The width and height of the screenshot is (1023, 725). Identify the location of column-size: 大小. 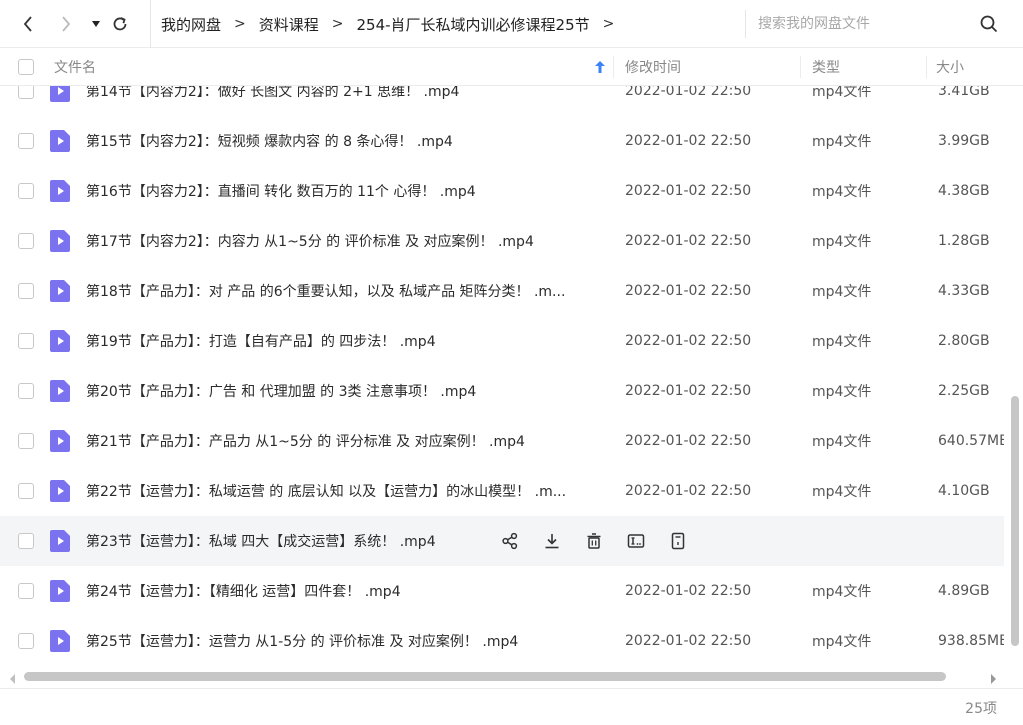
(950, 67).